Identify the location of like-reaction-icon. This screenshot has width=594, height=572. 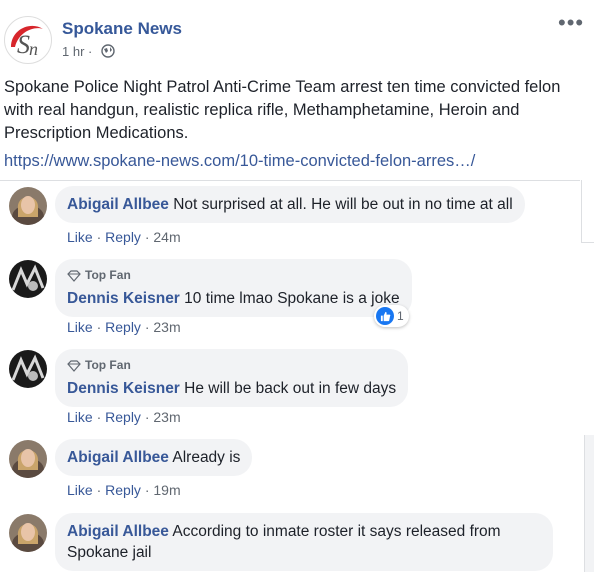
(385, 316).